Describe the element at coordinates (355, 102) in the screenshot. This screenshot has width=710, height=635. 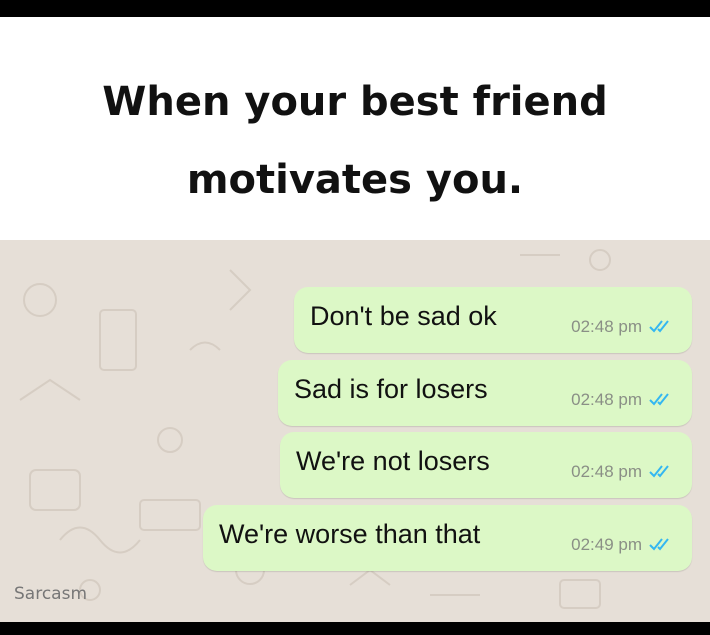
I see `caption-line-1: When your best friend` at that location.